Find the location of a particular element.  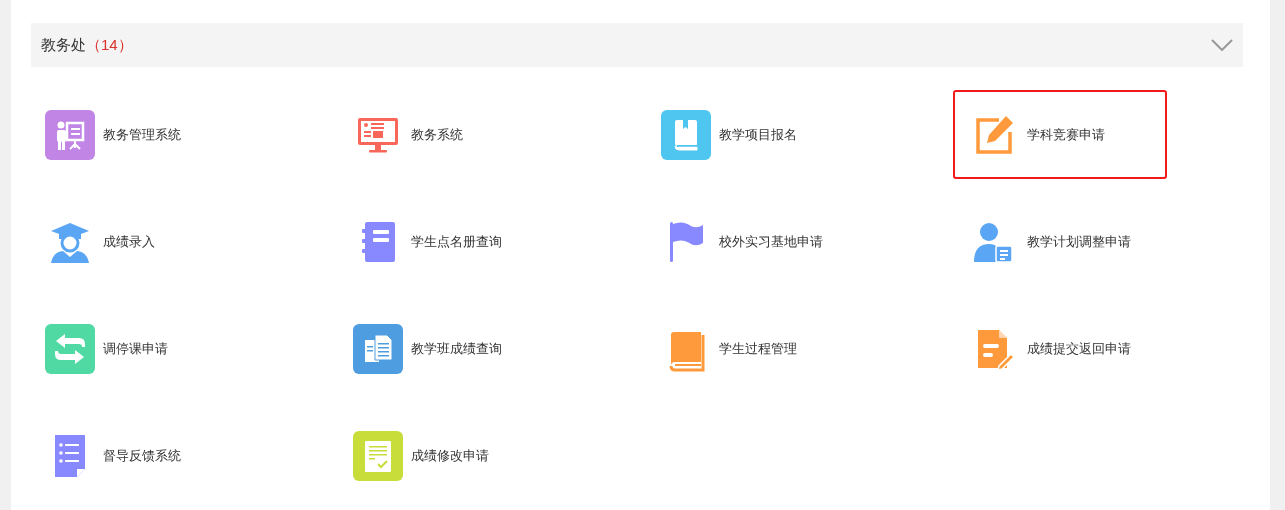

app-label: 教学计划调整申请 is located at coordinates (1079, 241).